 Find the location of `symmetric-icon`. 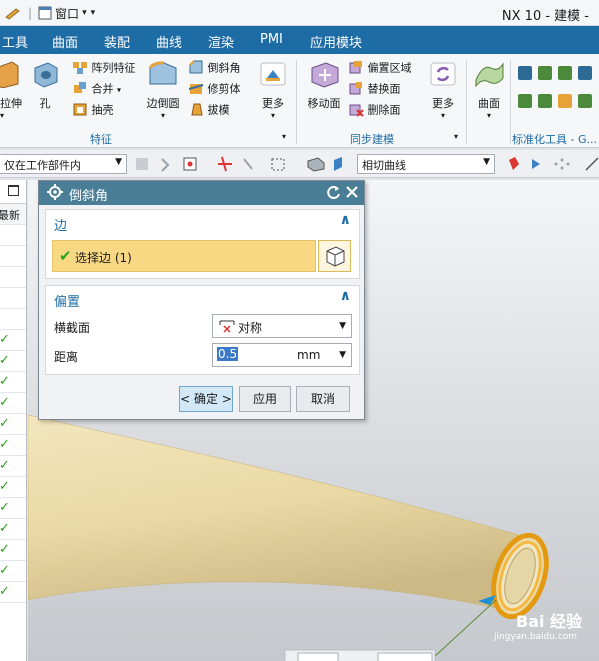

symmetric-icon is located at coordinates (227, 327).